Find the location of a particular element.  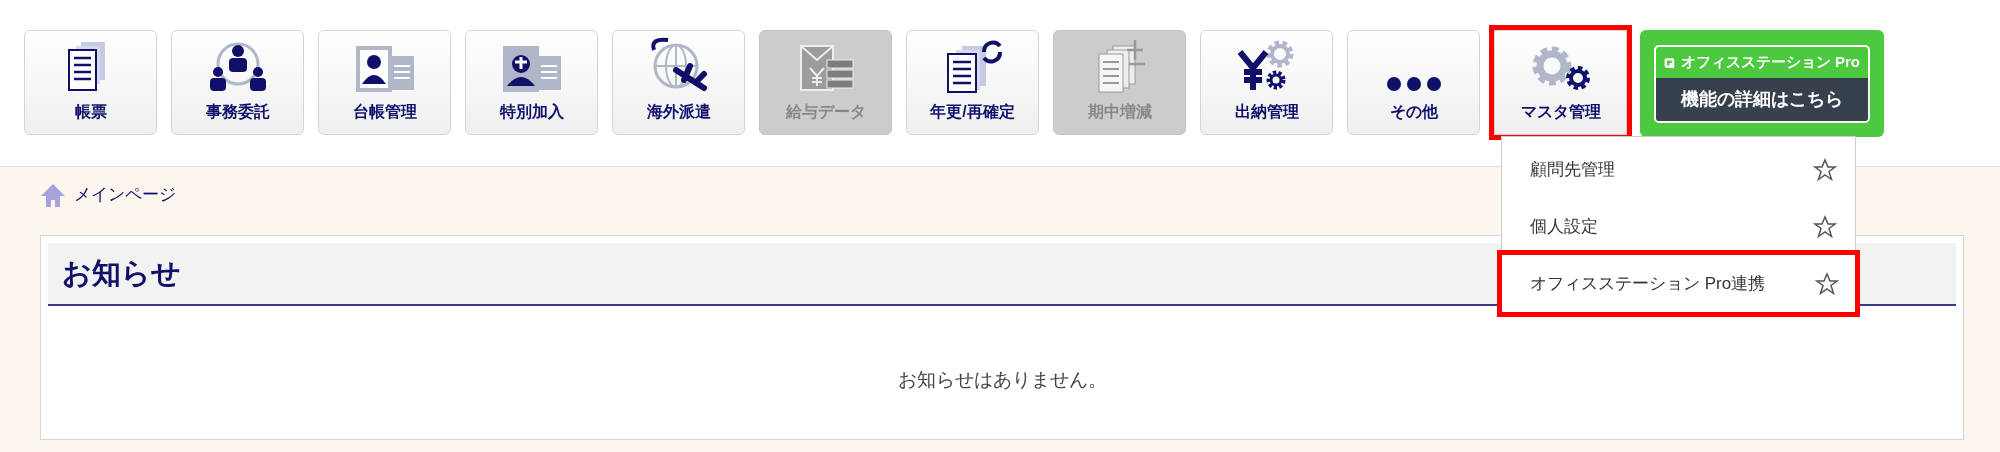

menu-item-label: オフィスステーション Pro連携 is located at coordinates (1648, 283).